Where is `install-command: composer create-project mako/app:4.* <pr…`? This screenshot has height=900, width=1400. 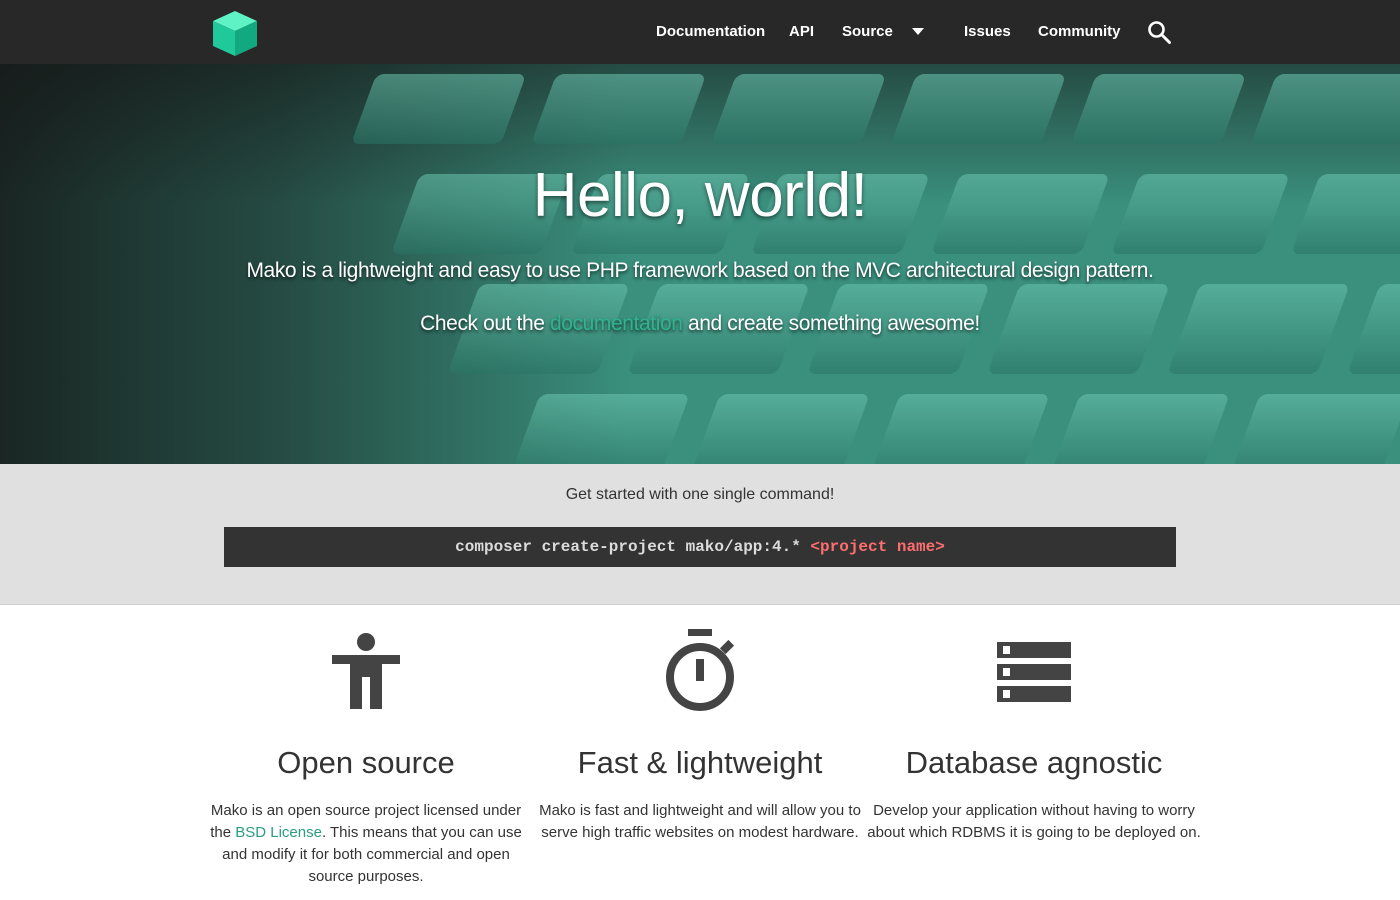
install-command: composer create-project mako/app:4.* <pr… is located at coordinates (700, 547).